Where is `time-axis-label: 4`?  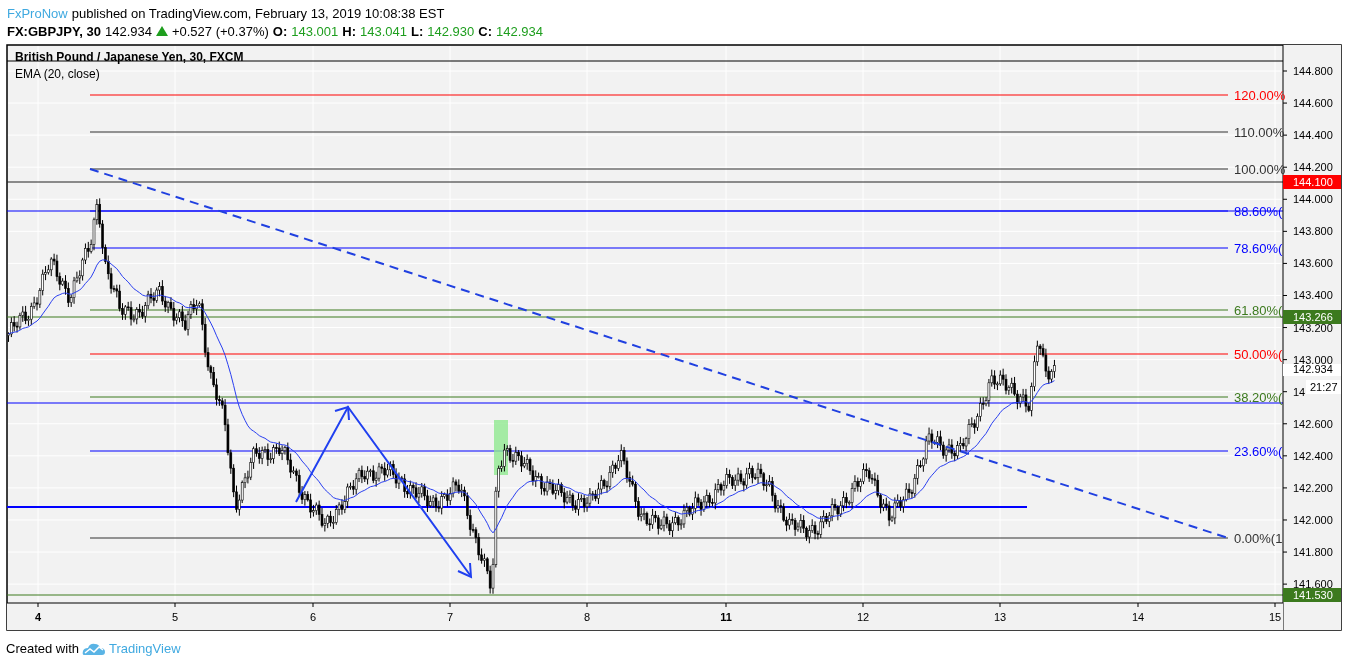 time-axis-label: 4 is located at coordinates (38, 617).